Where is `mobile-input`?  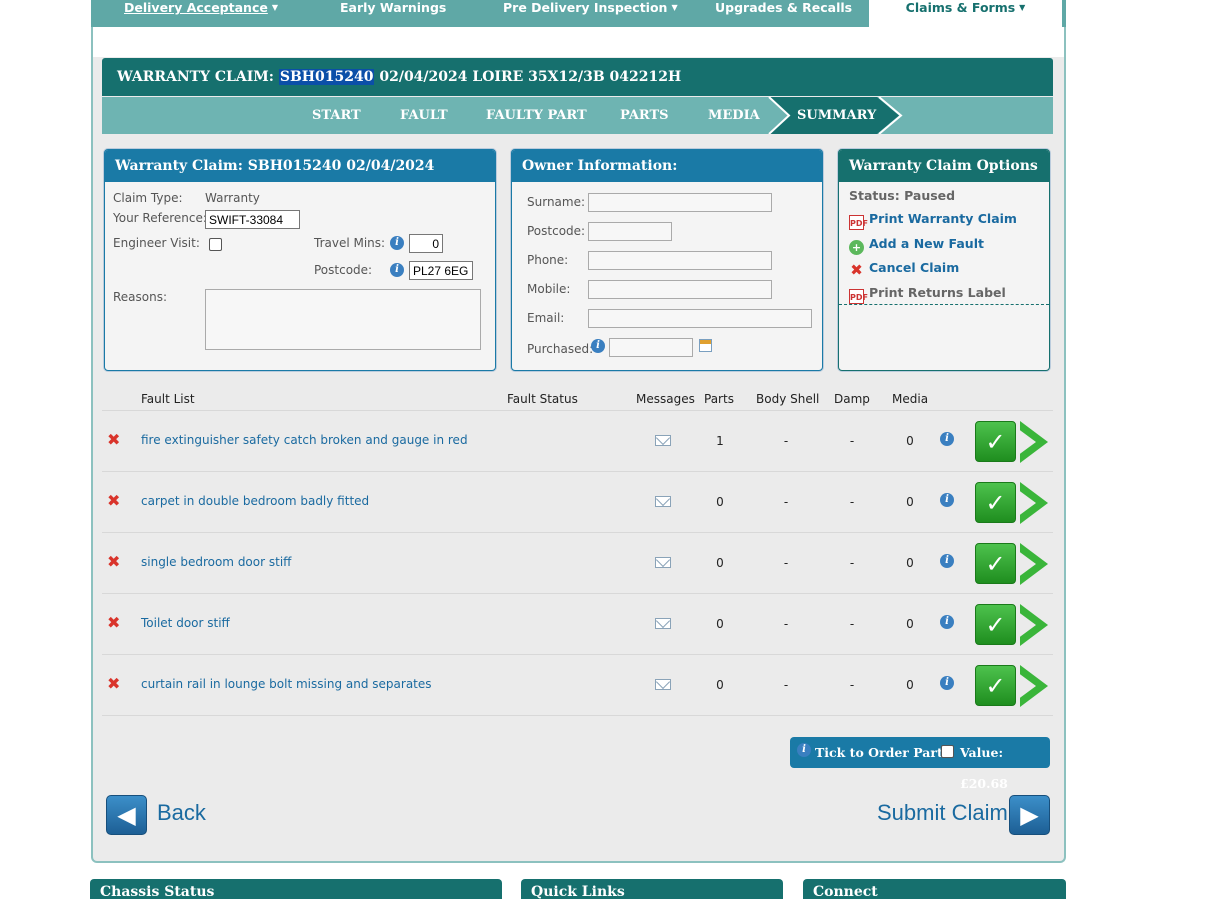
mobile-input is located at coordinates (680, 289).